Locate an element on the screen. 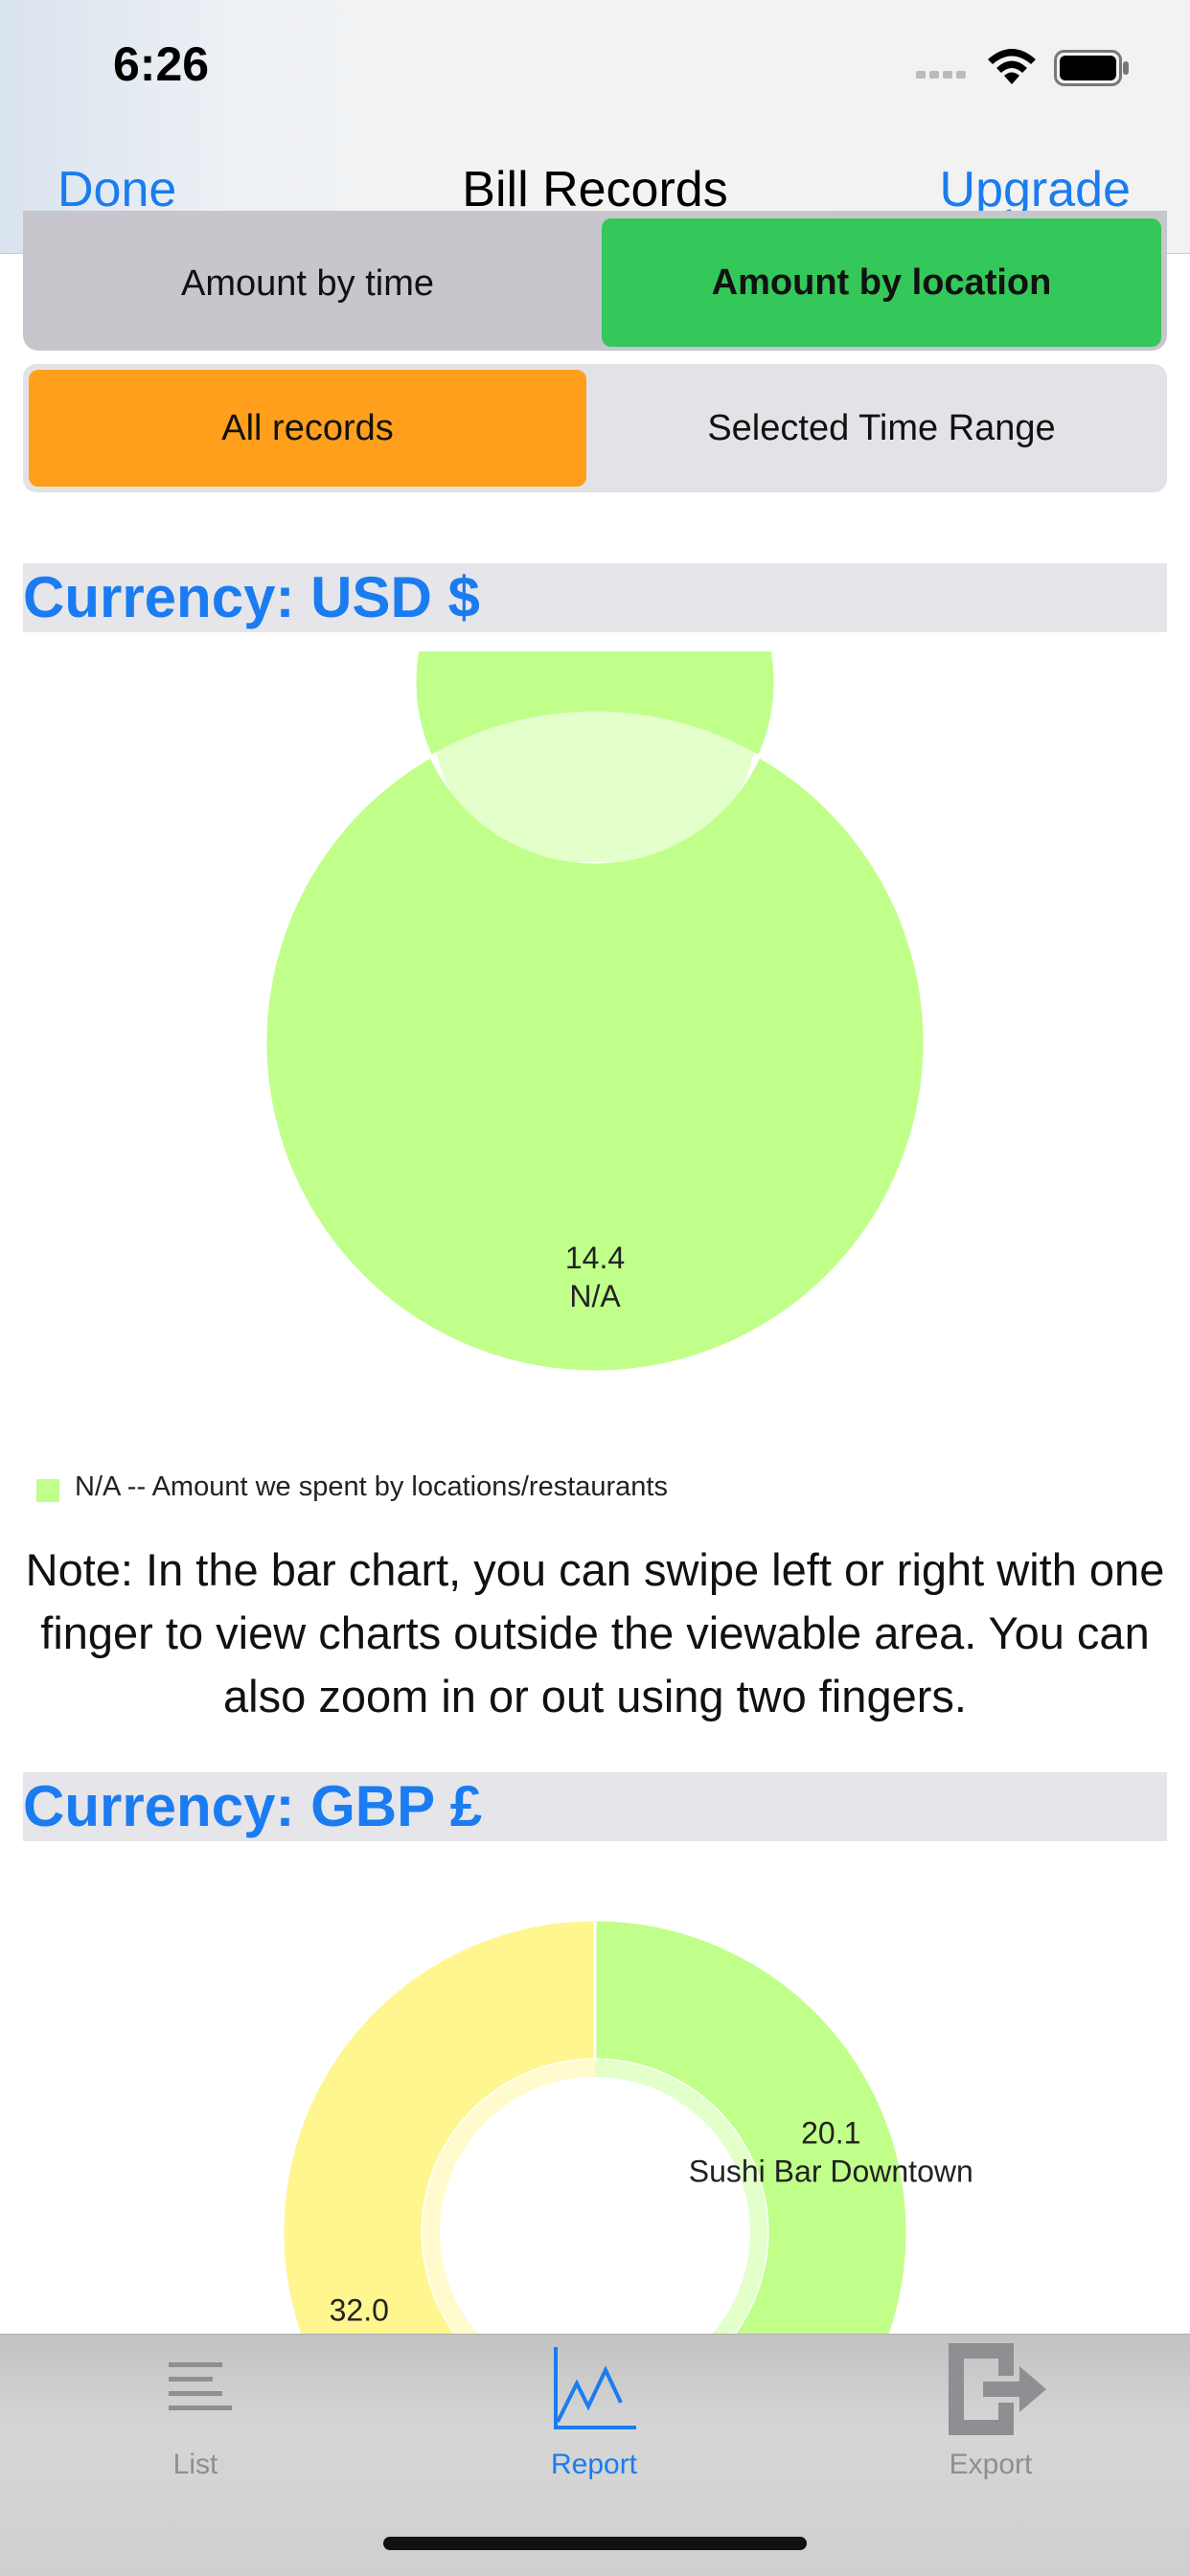 The width and height of the screenshot is (1190, 2576). home-indicator is located at coordinates (595, 2543).